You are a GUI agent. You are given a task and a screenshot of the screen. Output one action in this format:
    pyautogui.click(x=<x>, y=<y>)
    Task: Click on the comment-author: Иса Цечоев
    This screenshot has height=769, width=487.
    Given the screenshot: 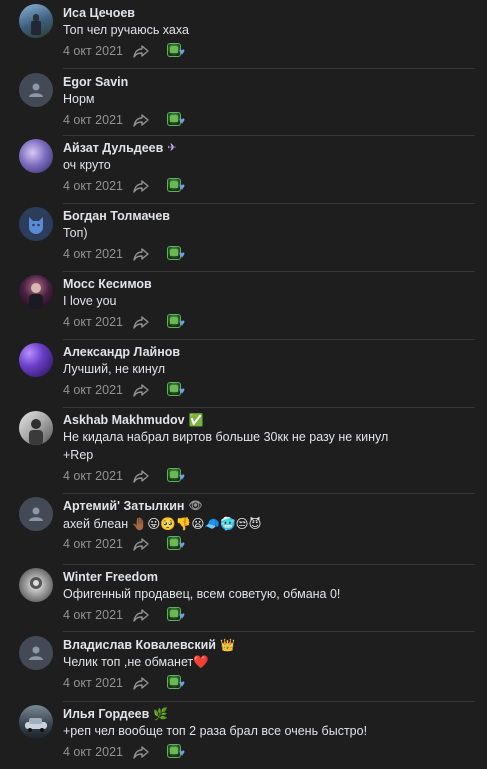 What is the action you would take?
    pyautogui.click(x=269, y=13)
    